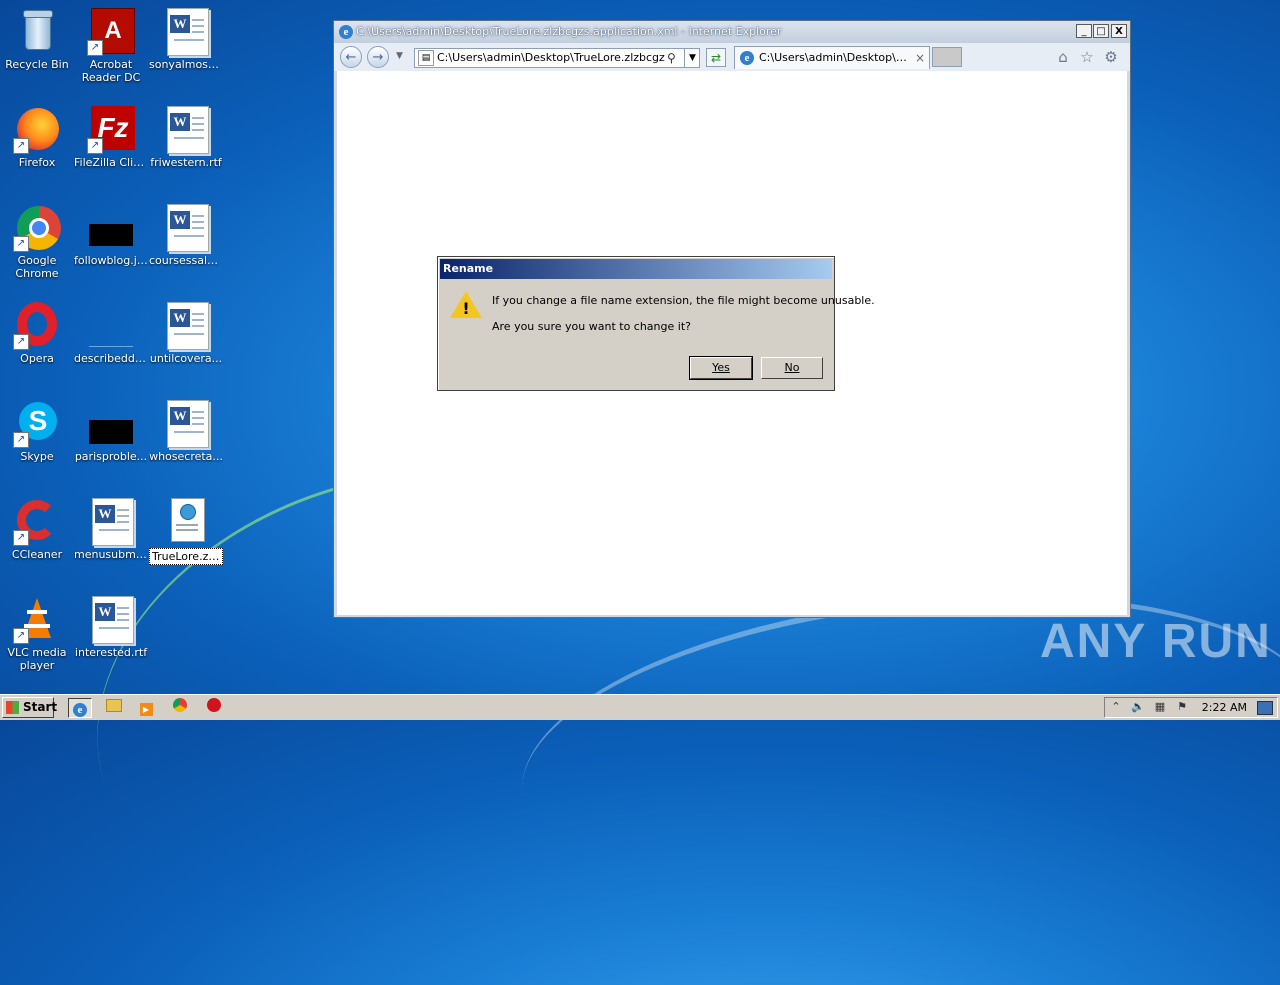 The image size is (1280, 985). Describe the element at coordinates (114, 708) in the screenshot. I see `explorer-folder-icon` at that location.